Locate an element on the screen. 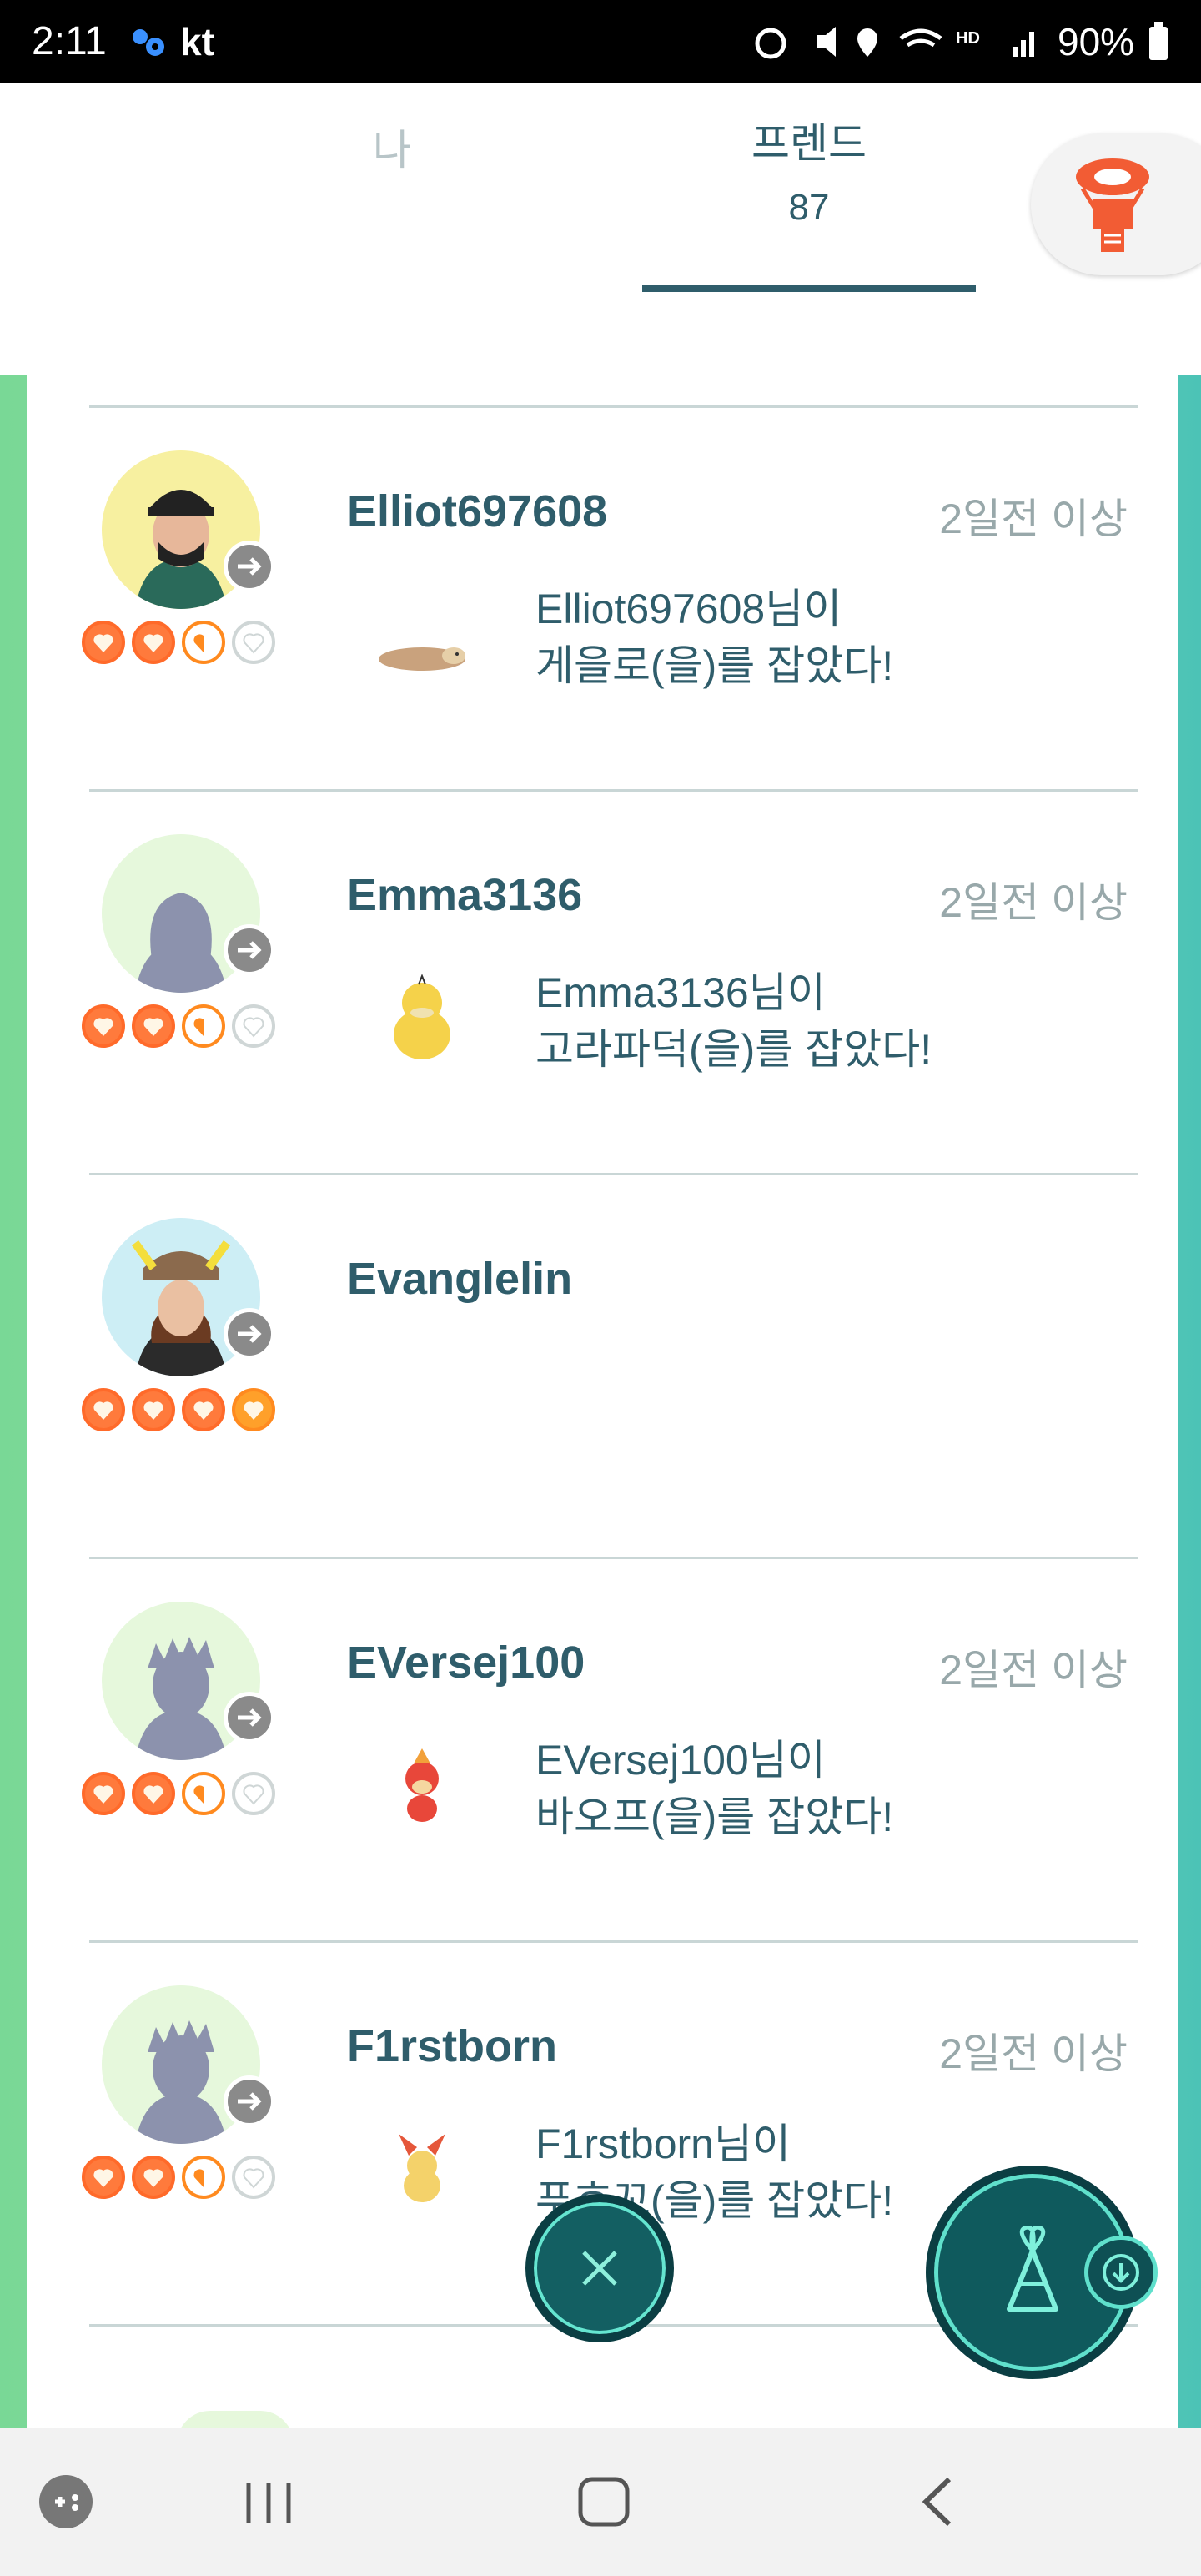 The image size is (1201, 2576). avatar is located at coordinates (235, 2419).